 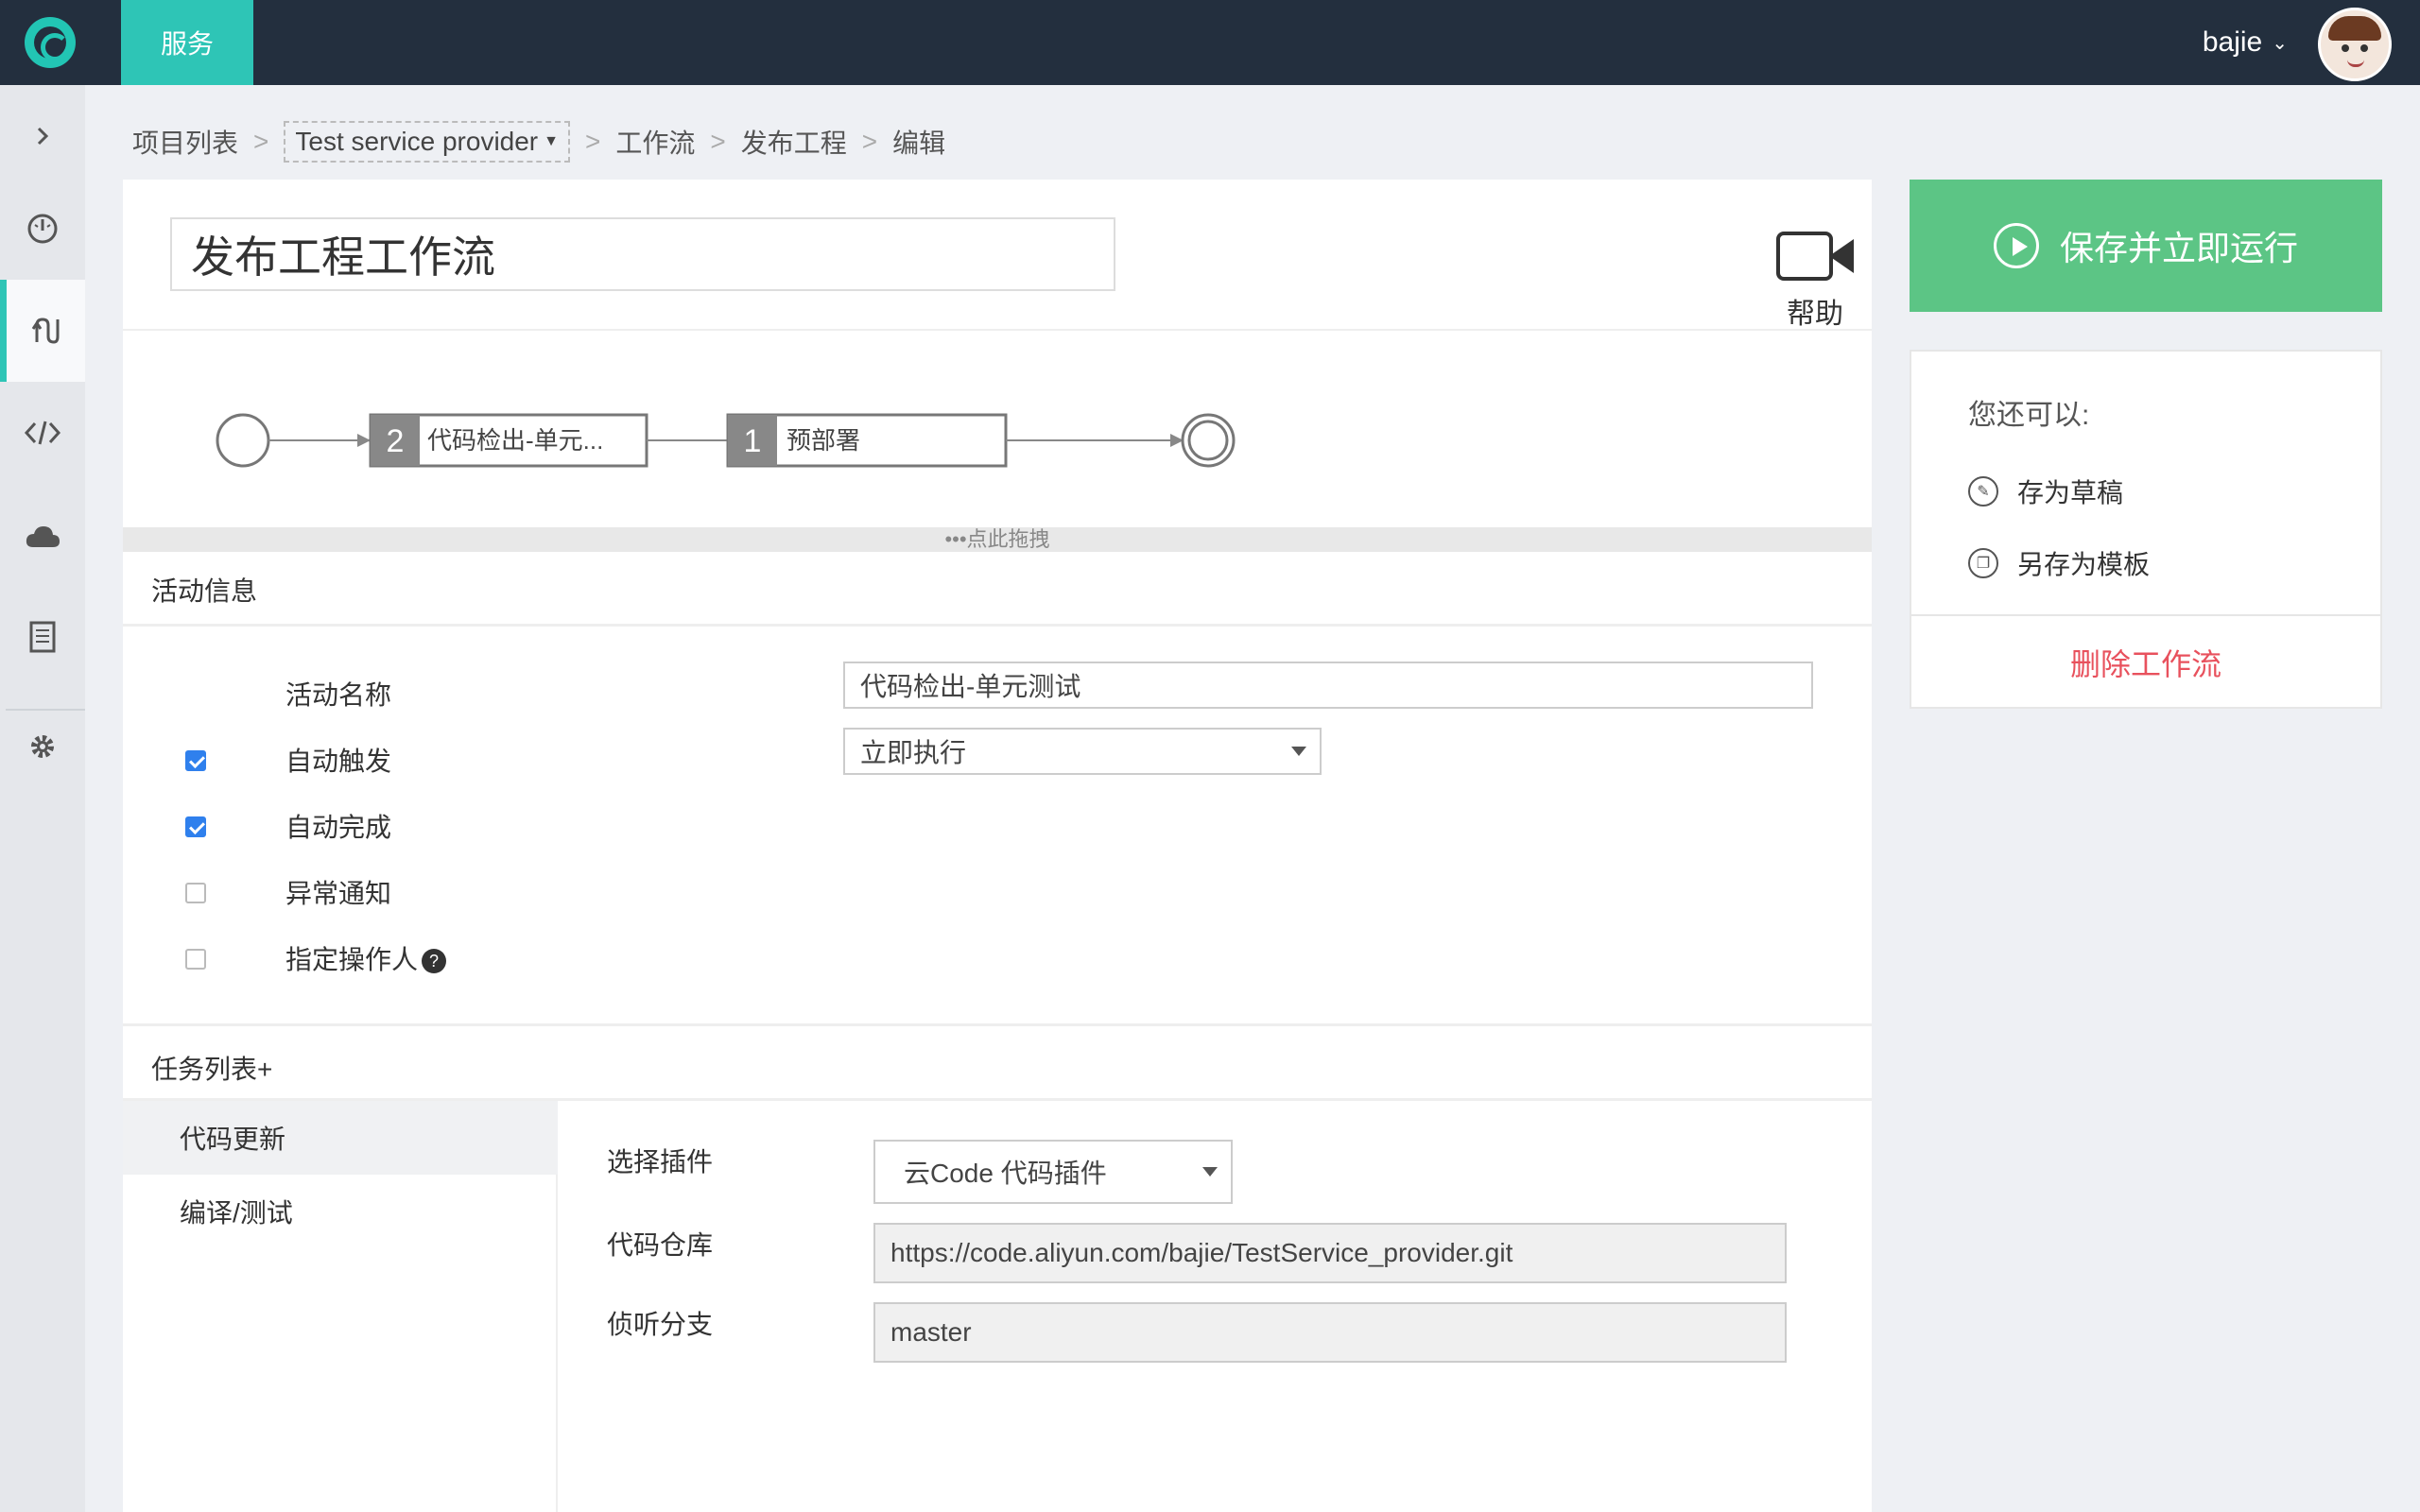 What do you see at coordinates (998, 822) in the screenshot?
I see `auto-complete-row: 自动完成` at bounding box center [998, 822].